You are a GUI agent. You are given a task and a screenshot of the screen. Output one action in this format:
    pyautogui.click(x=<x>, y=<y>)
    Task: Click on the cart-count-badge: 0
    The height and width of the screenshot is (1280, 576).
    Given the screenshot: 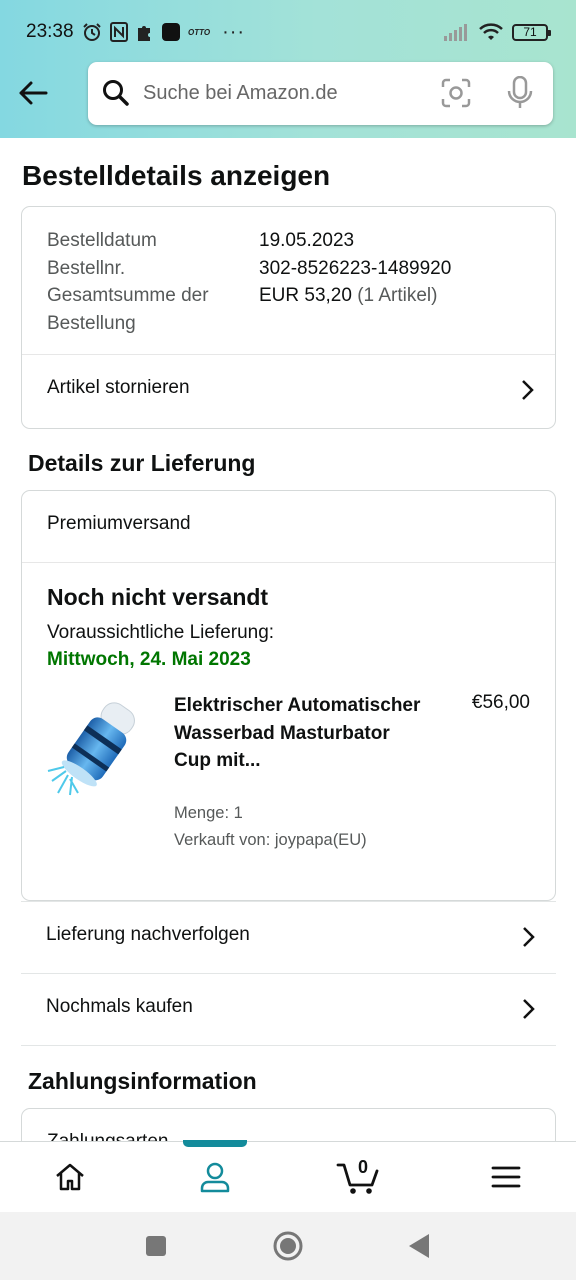 What is the action you would take?
    pyautogui.click(x=363, y=1167)
    